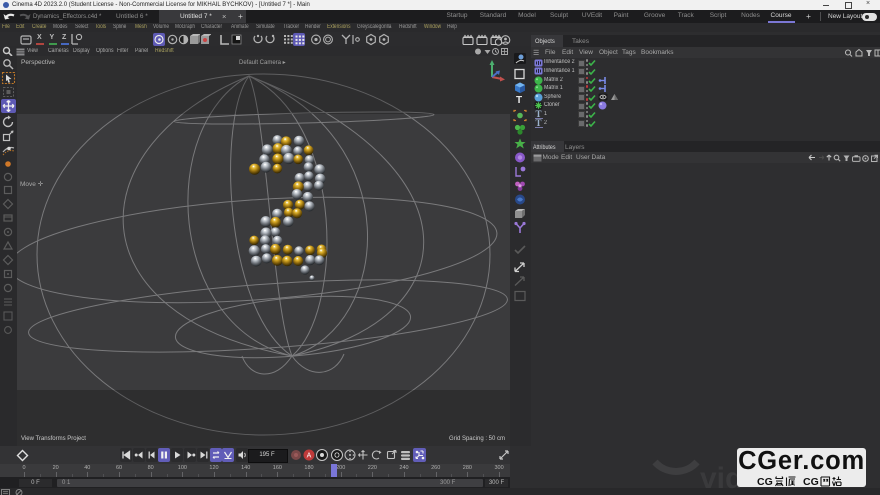  I want to click on svg-text: O, so click(337, 456).